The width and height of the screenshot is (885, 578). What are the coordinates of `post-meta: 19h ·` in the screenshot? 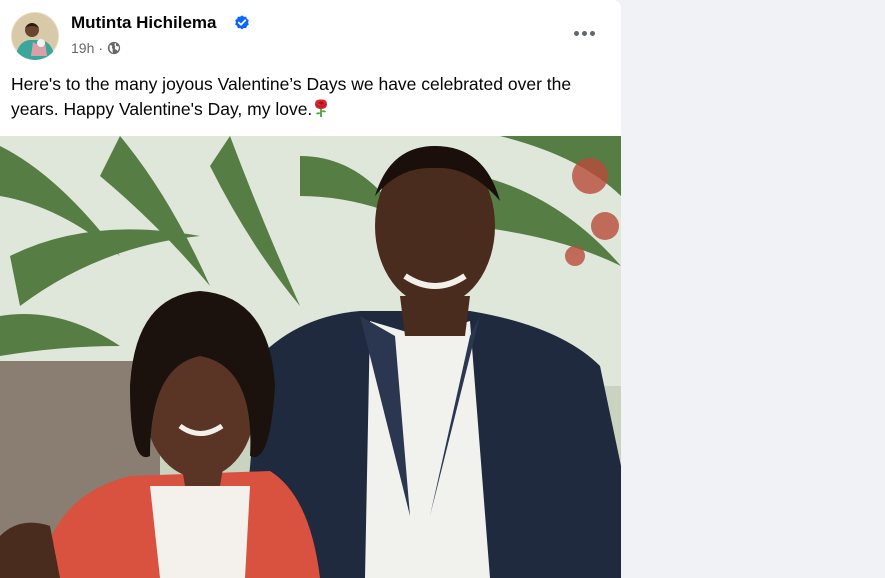 It's located at (96, 48).